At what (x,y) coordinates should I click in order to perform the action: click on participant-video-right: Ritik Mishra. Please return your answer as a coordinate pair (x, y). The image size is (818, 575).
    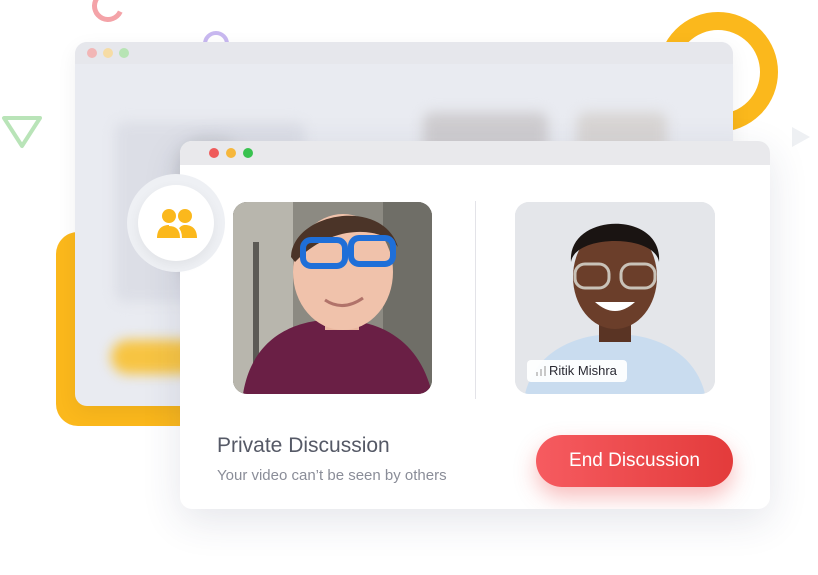
    Looking at the image, I should click on (615, 298).